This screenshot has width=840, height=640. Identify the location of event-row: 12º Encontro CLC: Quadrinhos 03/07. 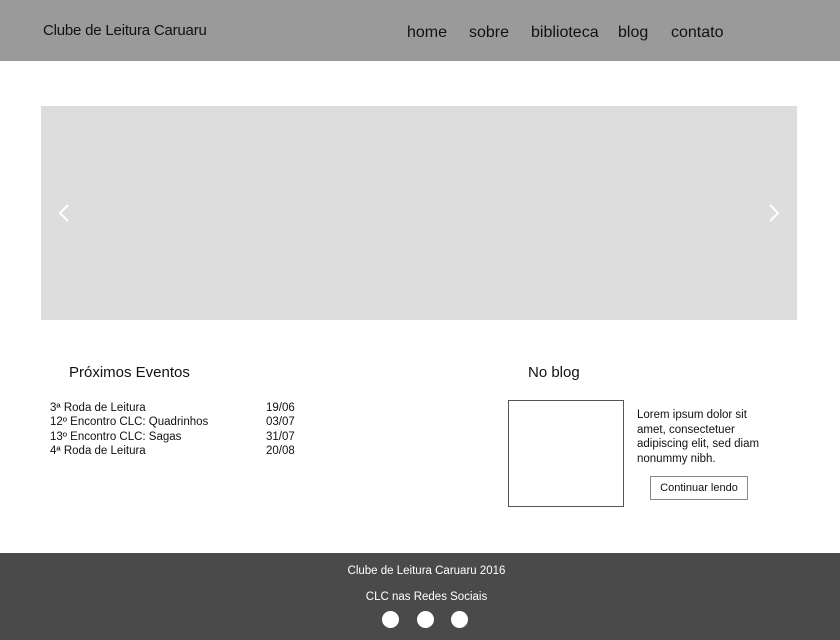
(180, 422).